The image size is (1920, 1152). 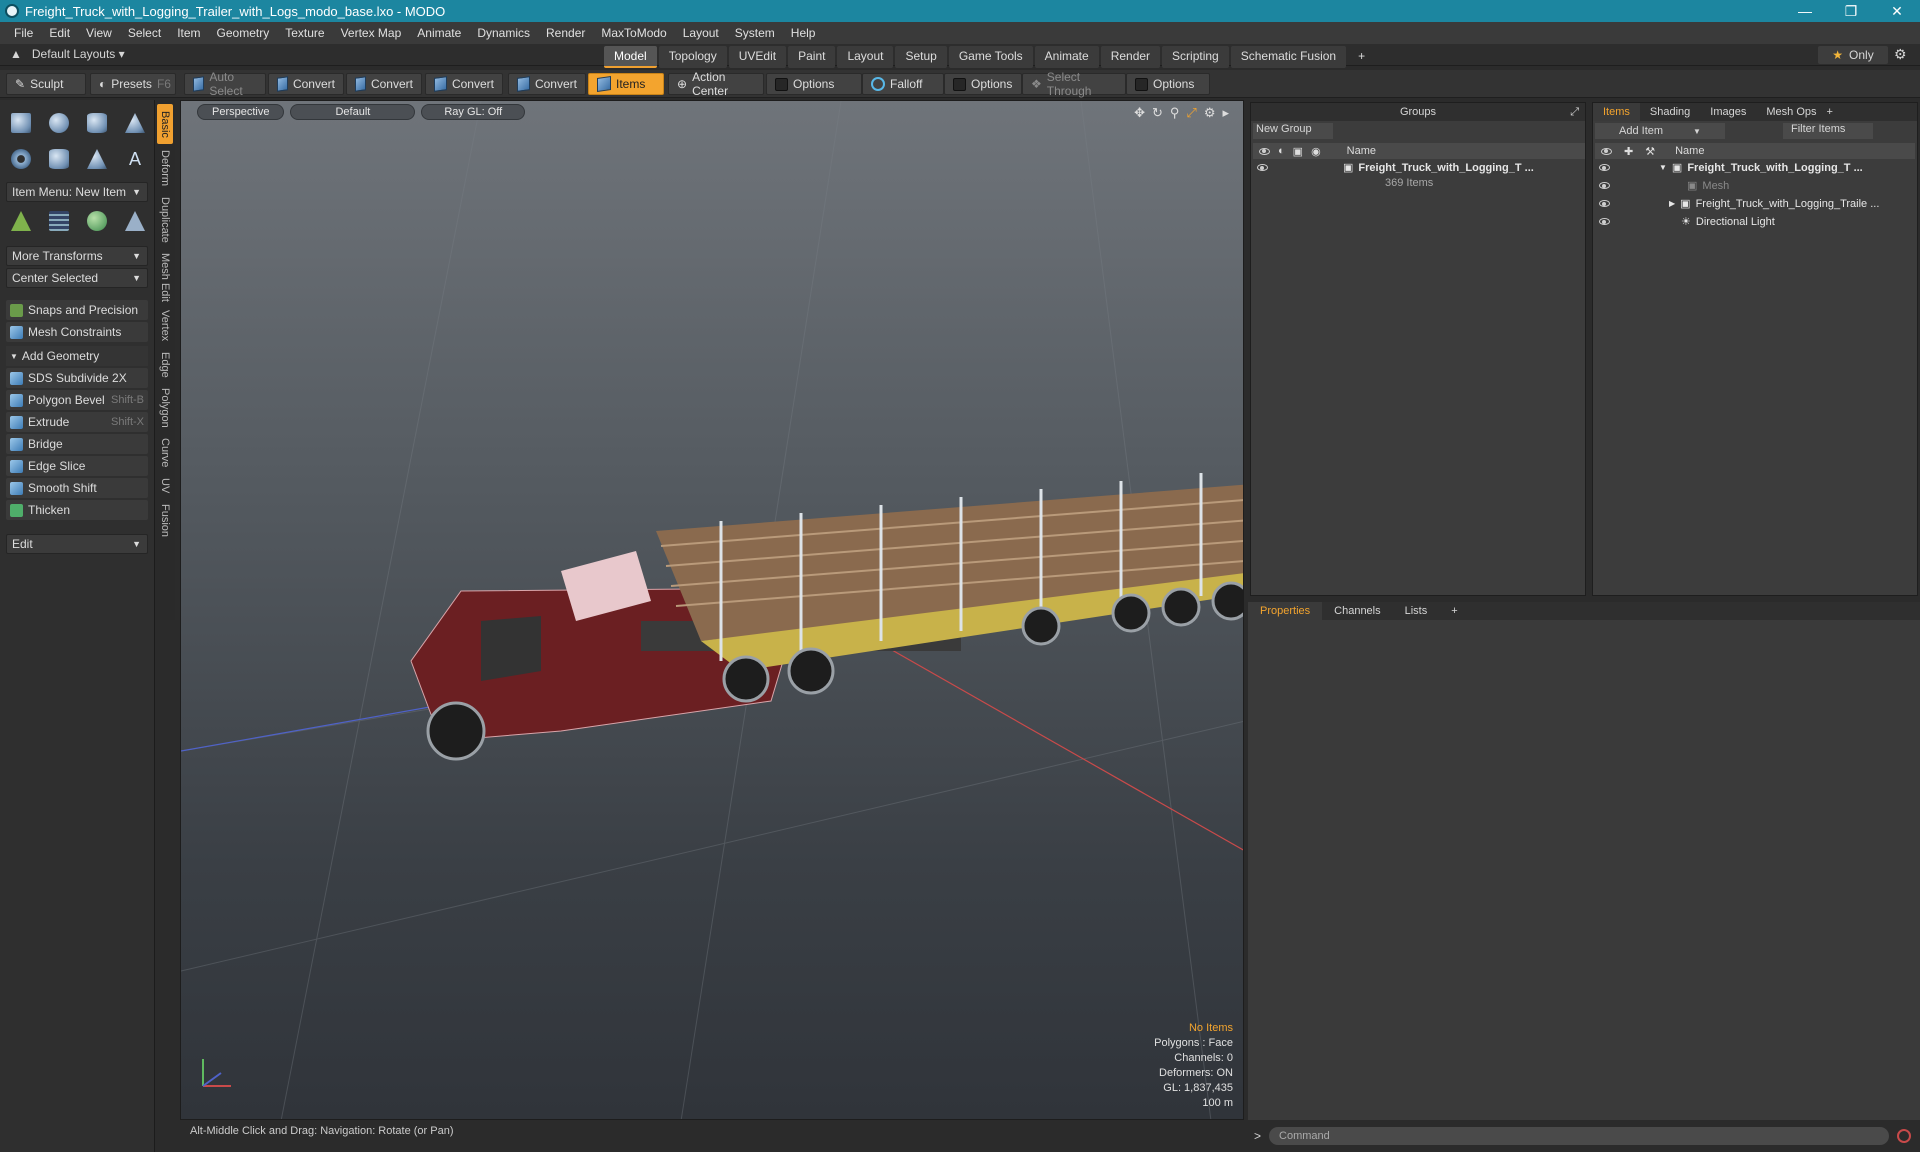 What do you see at coordinates (135, 123) in the screenshot?
I see `cone-primitive-icon` at bounding box center [135, 123].